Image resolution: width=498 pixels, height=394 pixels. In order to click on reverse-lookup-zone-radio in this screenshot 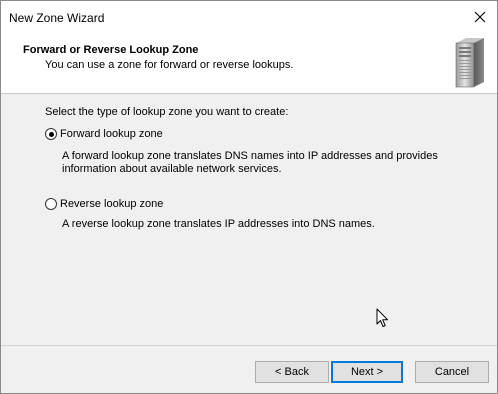, I will do `click(51, 204)`.